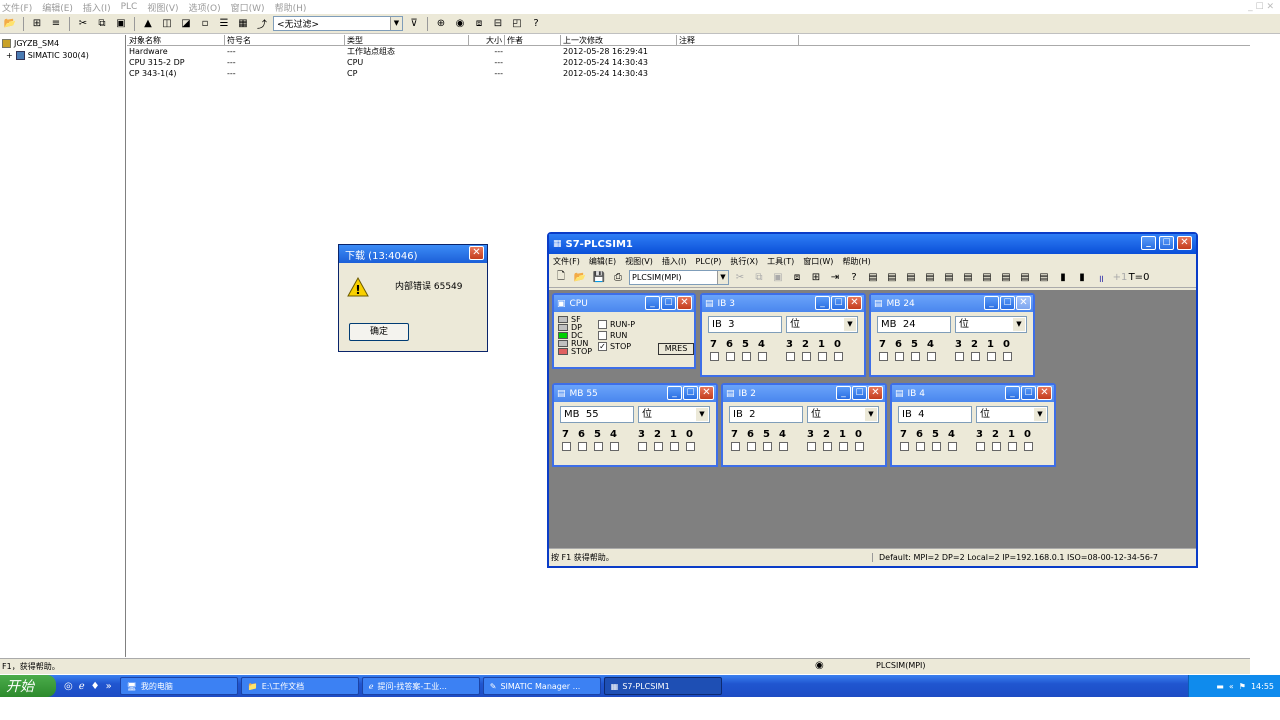  What do you see at coordinates (1063, 278) in the screenshot?
I see `run-mode-icon: ▮` at bounding box center [1063, 278].